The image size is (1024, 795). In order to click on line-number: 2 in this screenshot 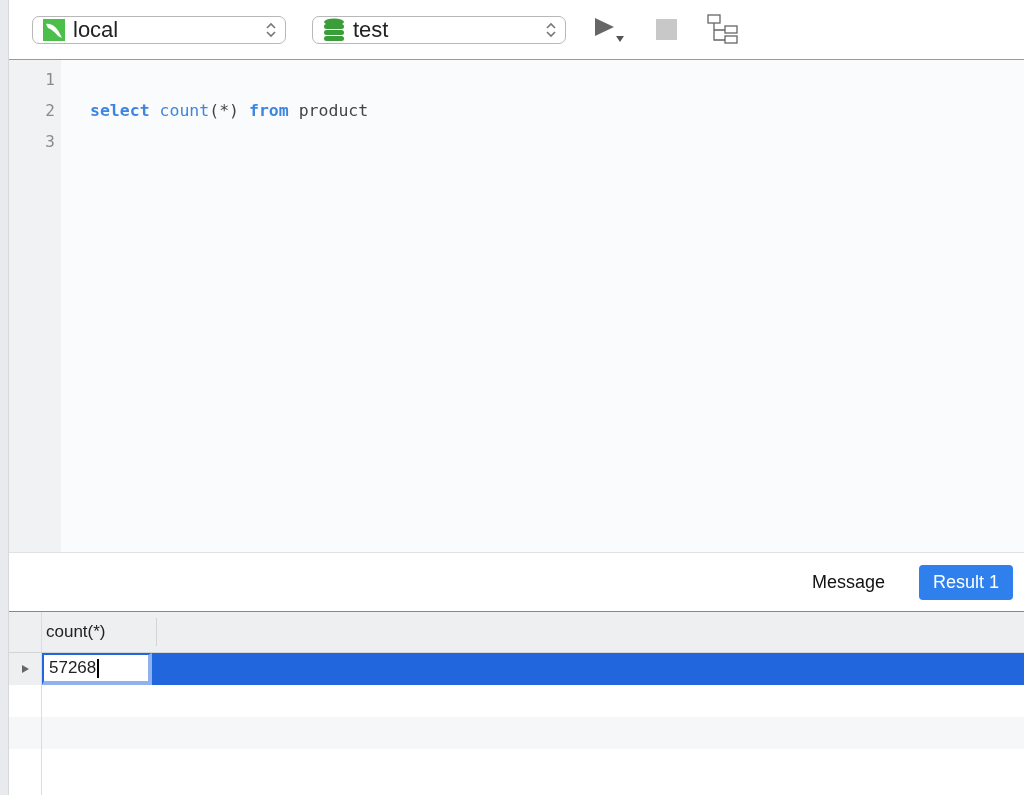, I will do `click(50, 111)`.